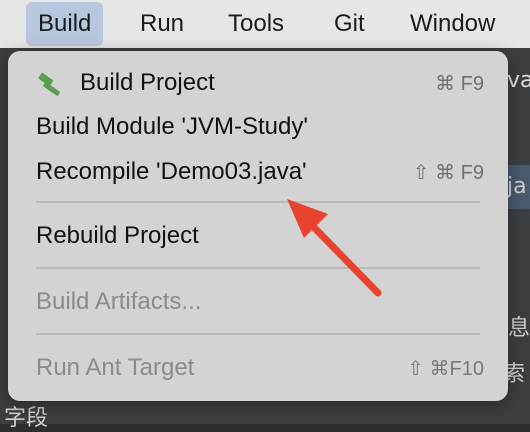 The image size is (530, 432). Describe the element at coordinates (445, 368) in the screenshot. I see `shortcut-label: ⇧ ⌘F10` at that location.